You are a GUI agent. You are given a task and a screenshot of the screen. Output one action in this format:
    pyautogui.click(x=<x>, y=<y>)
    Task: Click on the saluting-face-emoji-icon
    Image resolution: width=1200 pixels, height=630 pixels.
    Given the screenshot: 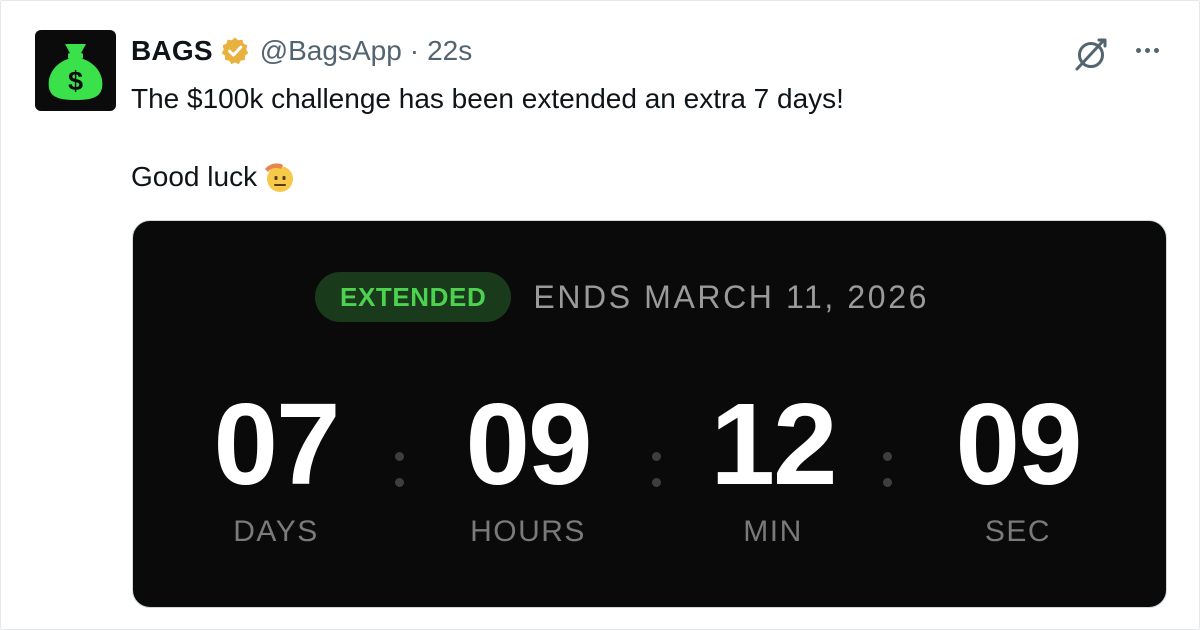 What is the action you would take?
    pyautogui.click(x=279, y=177)
    